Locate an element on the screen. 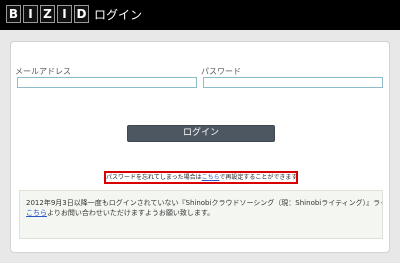 The image size is (400, 263). forgot-password-link: こちら is located at coordinates (211, 177).